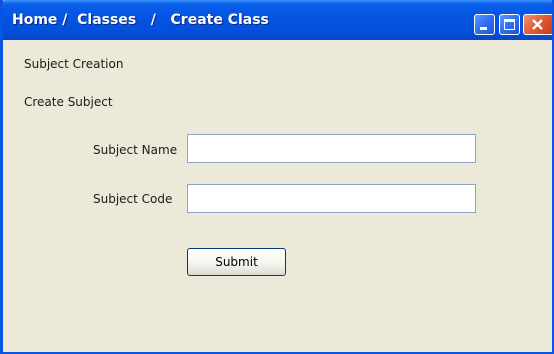 This screenshot has width=554, height=354. I want to click on maximize-icon, so click(509, 24).